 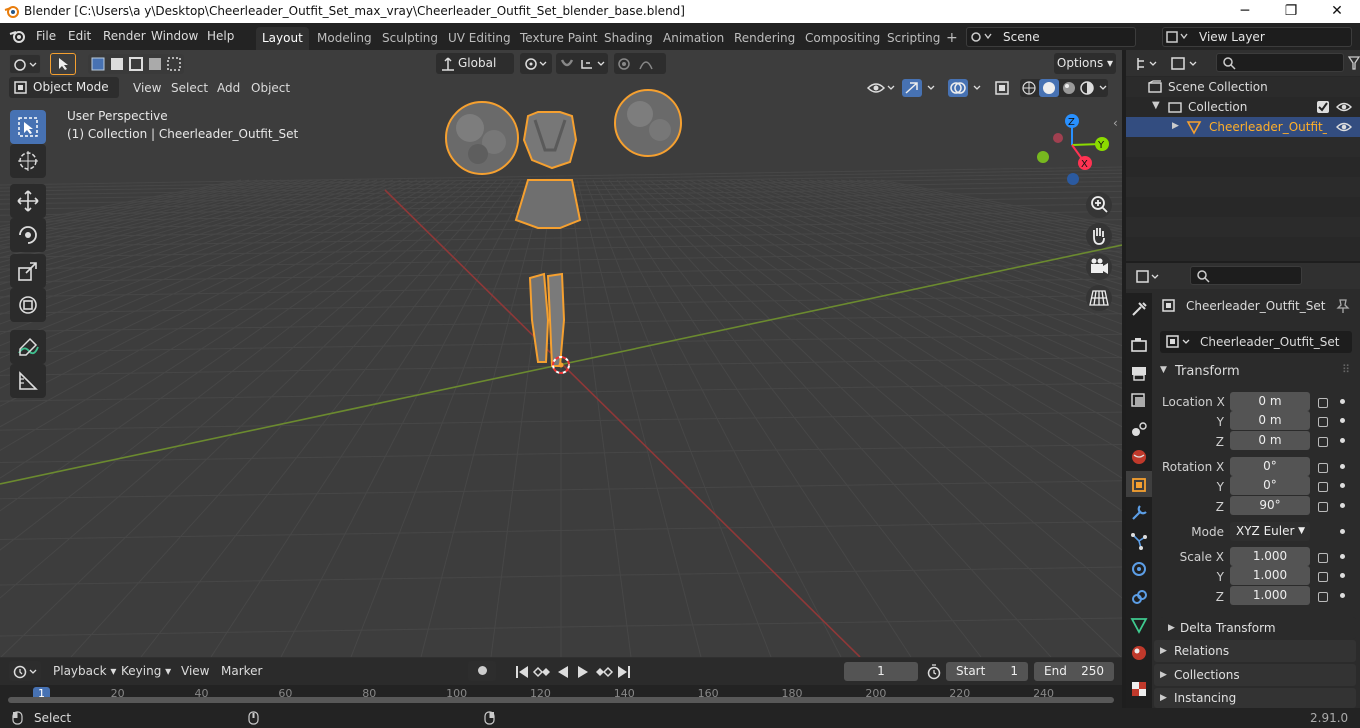 I want to click on view-layer-tab-icon, so click(x=1139, y=401).